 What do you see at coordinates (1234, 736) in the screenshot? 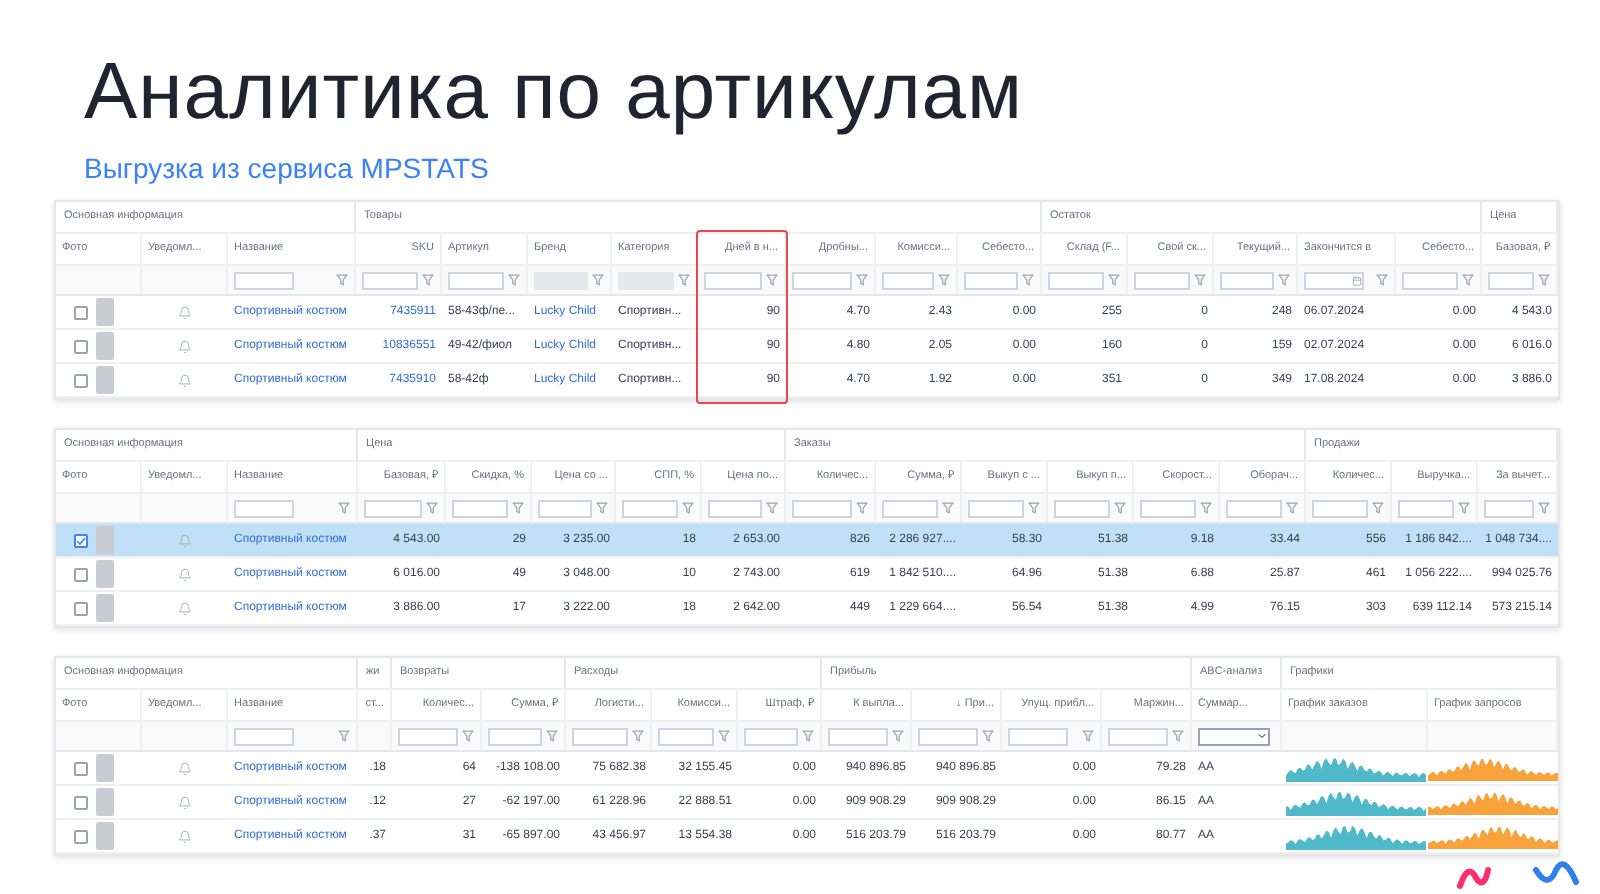
I see `filter-dropdown` at bounding box center [1234, 736].